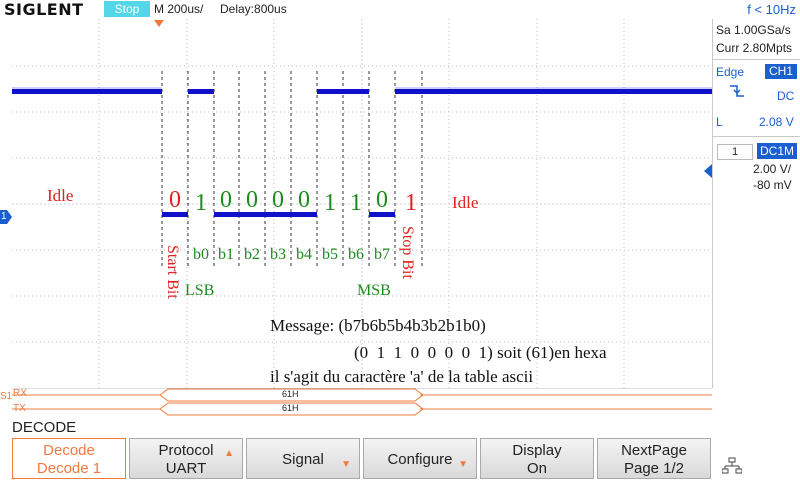 Image resolution: width=800 pixels, height=480 pixels. I want to click on trigger-position-marker, so click(159, 23).